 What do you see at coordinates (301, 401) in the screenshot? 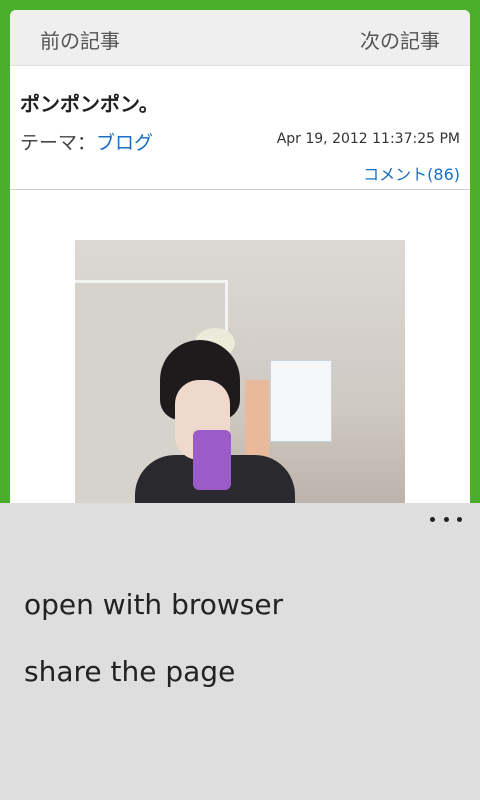
I see `photo-wall-paper` at bounding box center [301, 401].